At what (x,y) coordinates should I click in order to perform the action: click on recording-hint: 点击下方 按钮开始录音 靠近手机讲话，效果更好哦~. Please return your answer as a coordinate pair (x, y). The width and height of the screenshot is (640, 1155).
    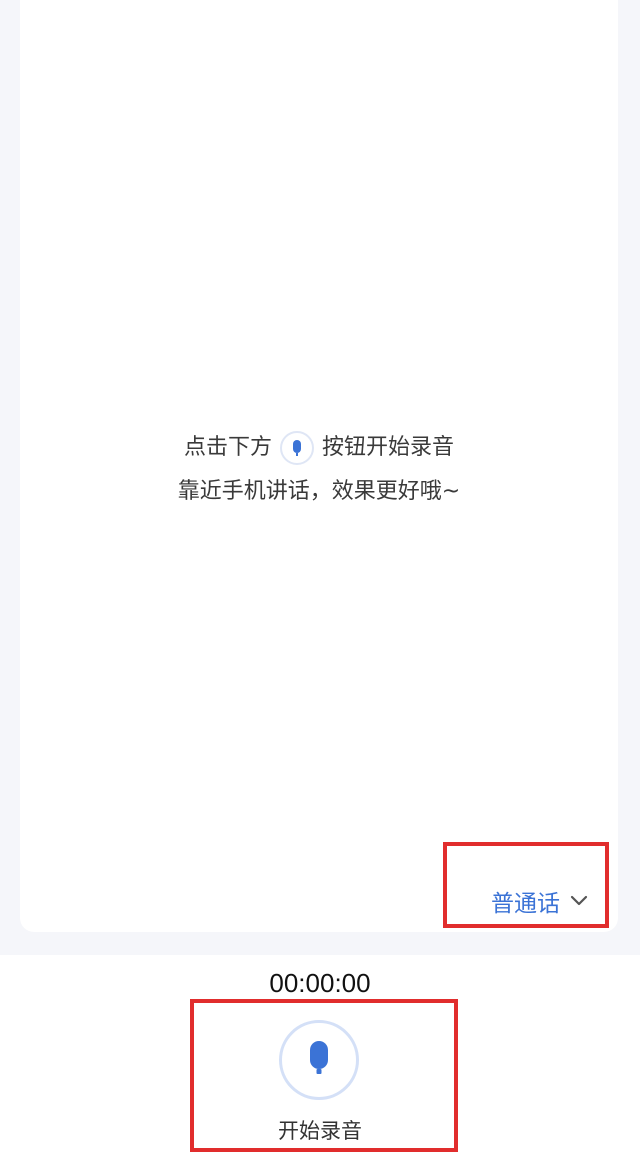
    Looking at the image, I should click on (319, 470).